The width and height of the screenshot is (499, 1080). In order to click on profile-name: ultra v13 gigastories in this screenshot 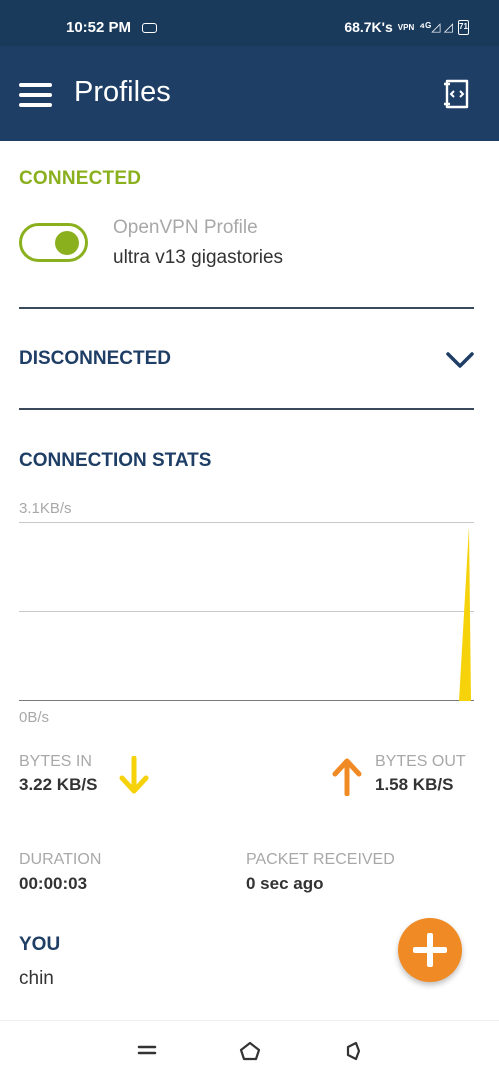, I will do `click(198, 258)`.